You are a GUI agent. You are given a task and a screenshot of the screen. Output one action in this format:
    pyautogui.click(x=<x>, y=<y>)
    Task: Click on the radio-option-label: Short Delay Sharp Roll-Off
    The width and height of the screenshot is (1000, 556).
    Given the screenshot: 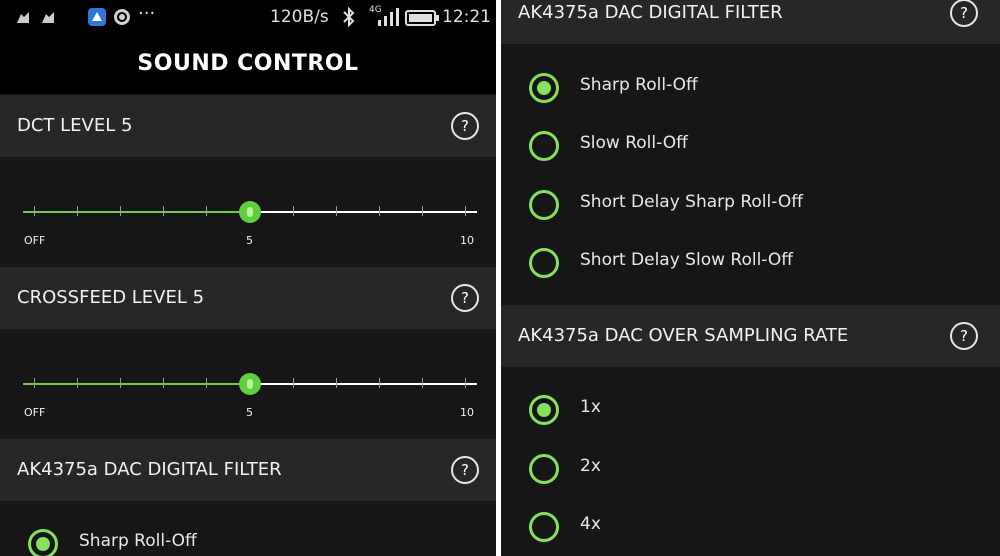 What is the action you would take?
    pyautogui.click(x=691, y=202)
    